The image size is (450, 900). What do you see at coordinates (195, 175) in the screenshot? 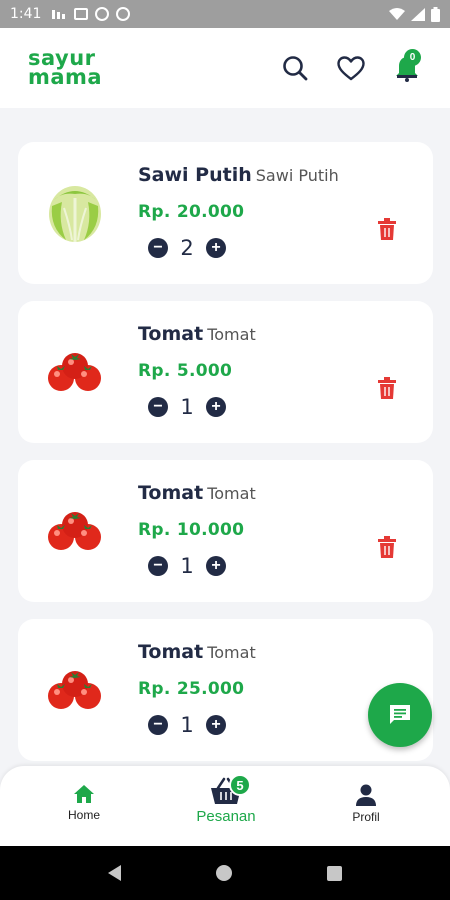
I see `item-title: Sawi Putih` at bounding box center [195, 175].